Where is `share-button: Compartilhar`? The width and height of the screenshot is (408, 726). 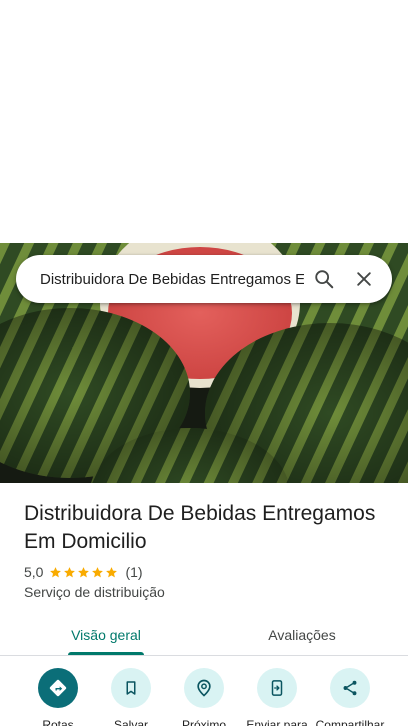
share-button: Compartilhar is located at coordinates (350, 697).